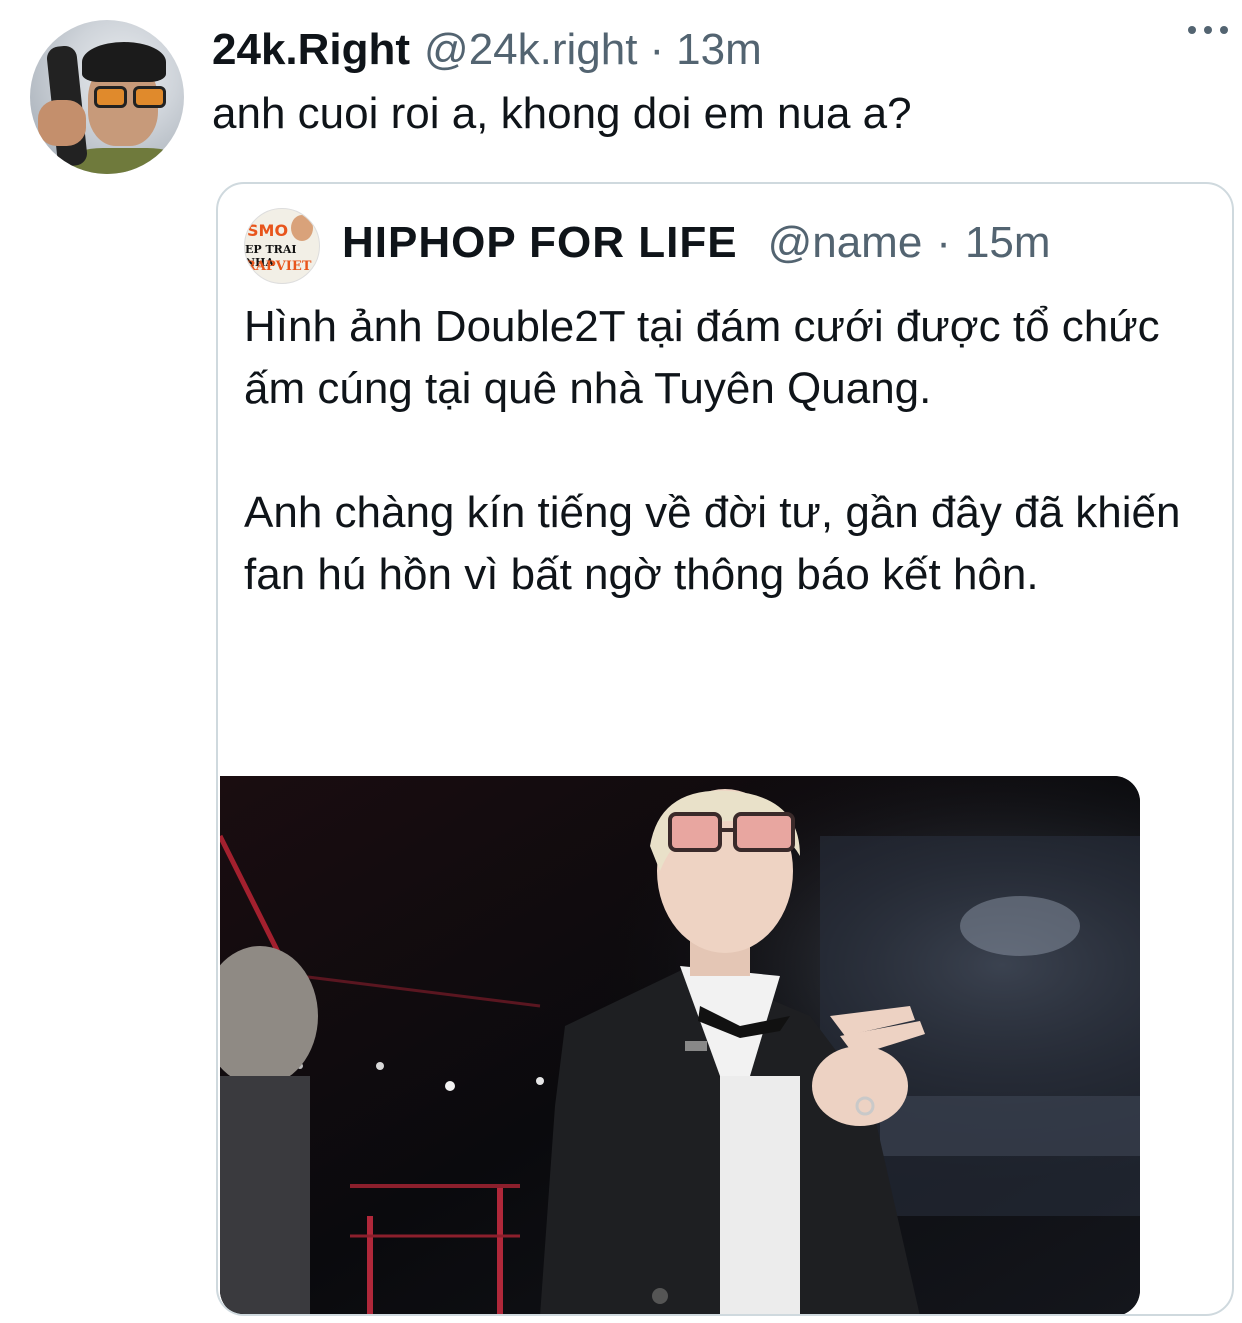  Describe the element at coordinates (278, 266) in the screenshot. I see `avatar-logo-text-3: RAPVIET` at that location.